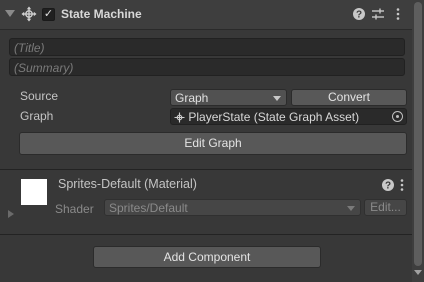 The height and width of the screenshot is (282, 424). What do you see at coordinates (192, 98) in the screenshot?
I see `source-value: Graph` at bounding box center [192, 98].